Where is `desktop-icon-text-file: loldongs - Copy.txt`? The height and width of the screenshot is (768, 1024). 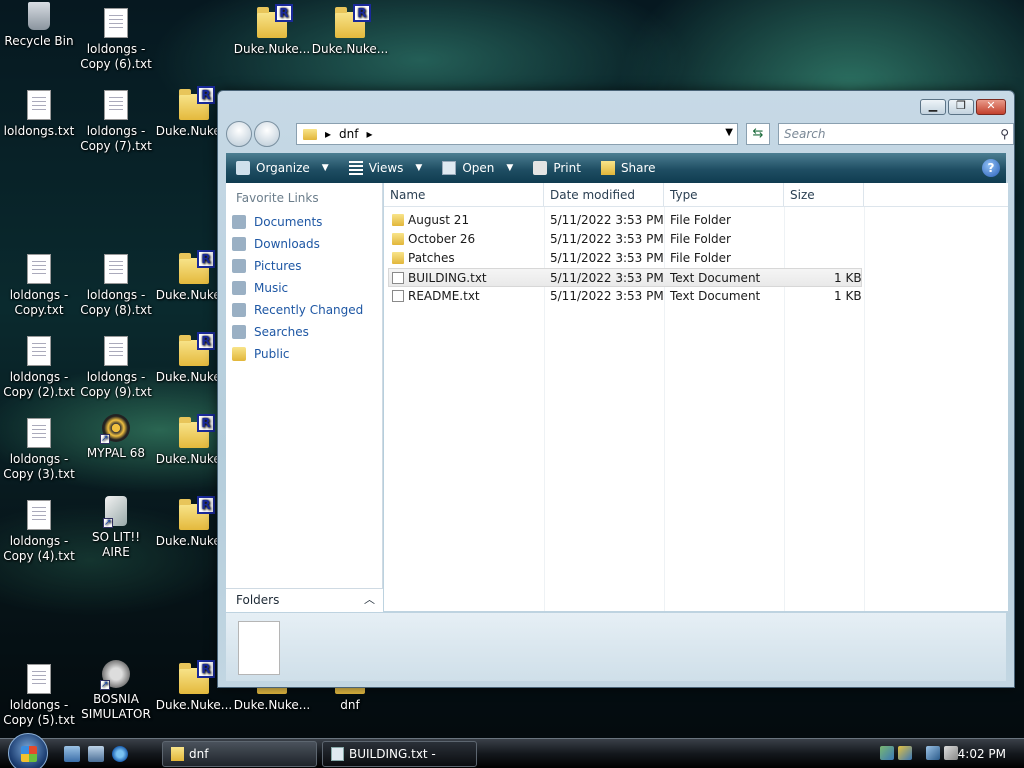
desktop-icon-text-file: loldongs - Copy.txt is located at coordinates (39, 285).